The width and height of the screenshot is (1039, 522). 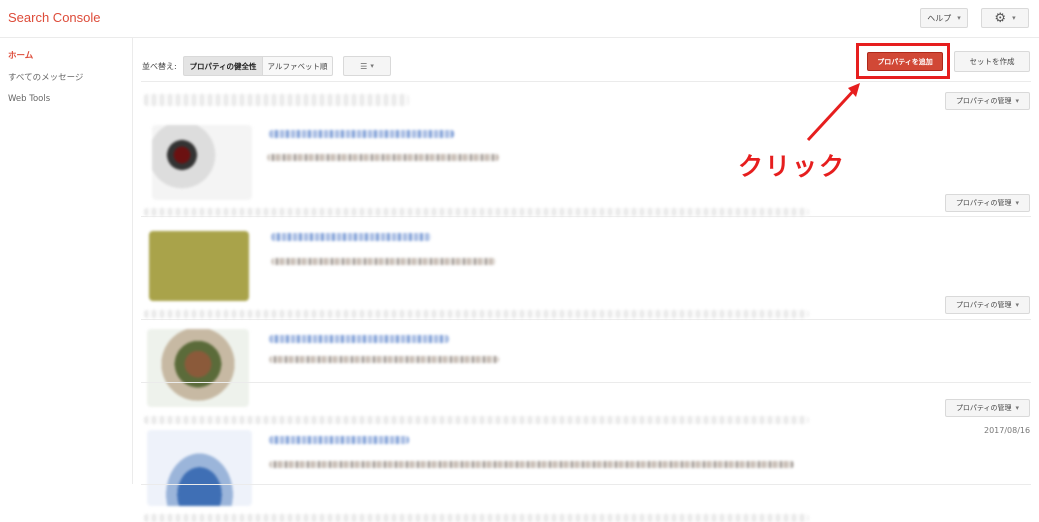 I want to click on settings-button: ⚙ ▾, so click(x=1005, y=18).